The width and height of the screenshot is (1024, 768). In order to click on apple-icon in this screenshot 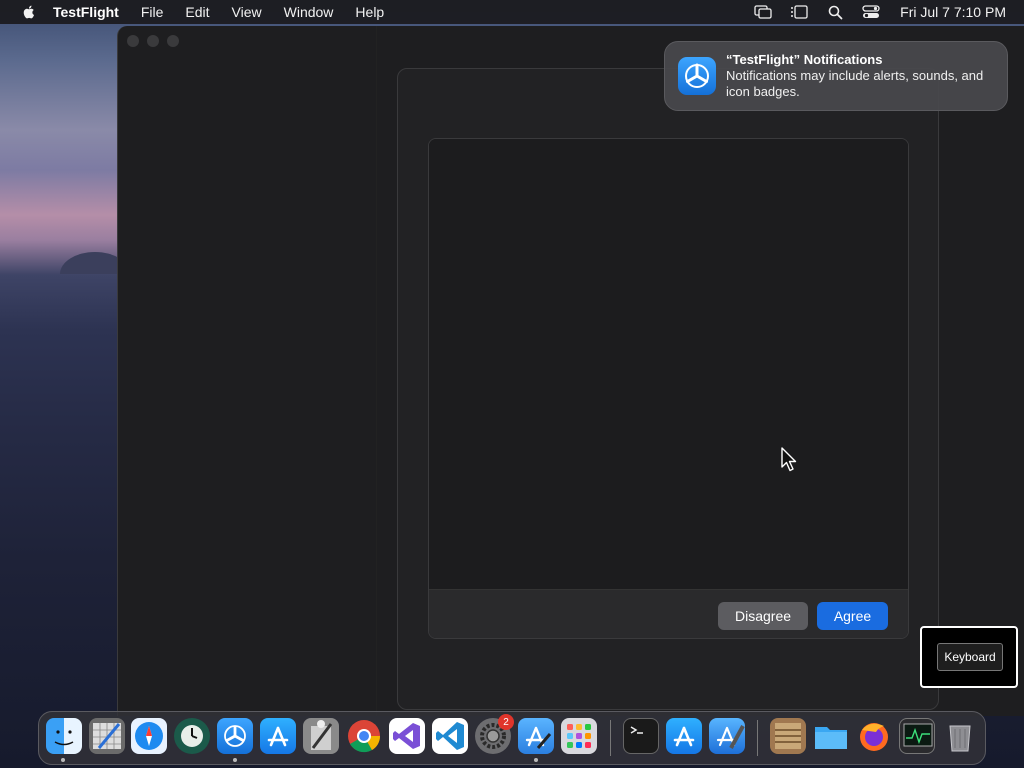, I will do `click(29, 12)`.